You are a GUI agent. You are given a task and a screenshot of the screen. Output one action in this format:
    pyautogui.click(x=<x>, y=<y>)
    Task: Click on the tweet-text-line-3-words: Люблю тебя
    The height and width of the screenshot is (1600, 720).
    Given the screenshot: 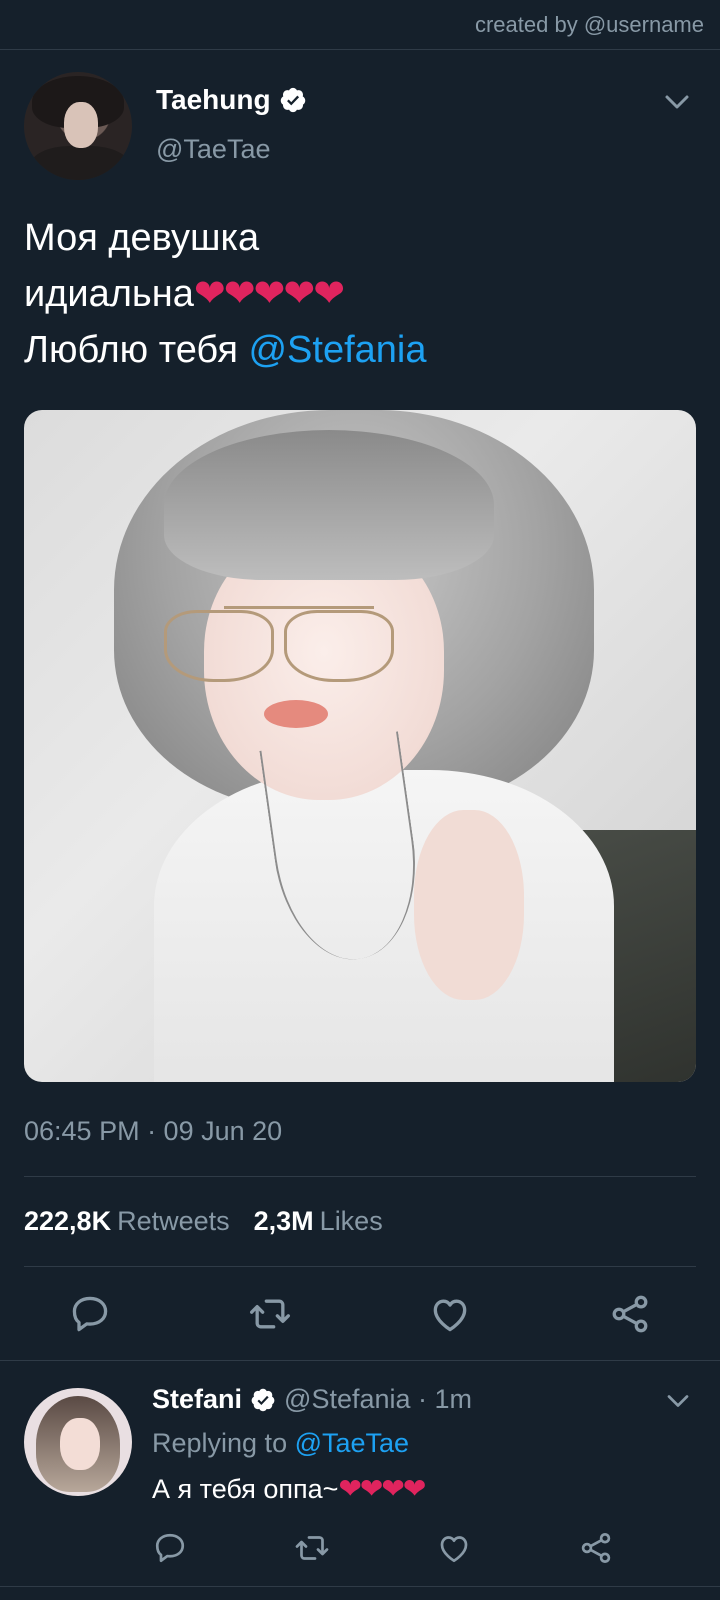 What is the action you would take?
    pyautogui.click(x=136, y=350)
    